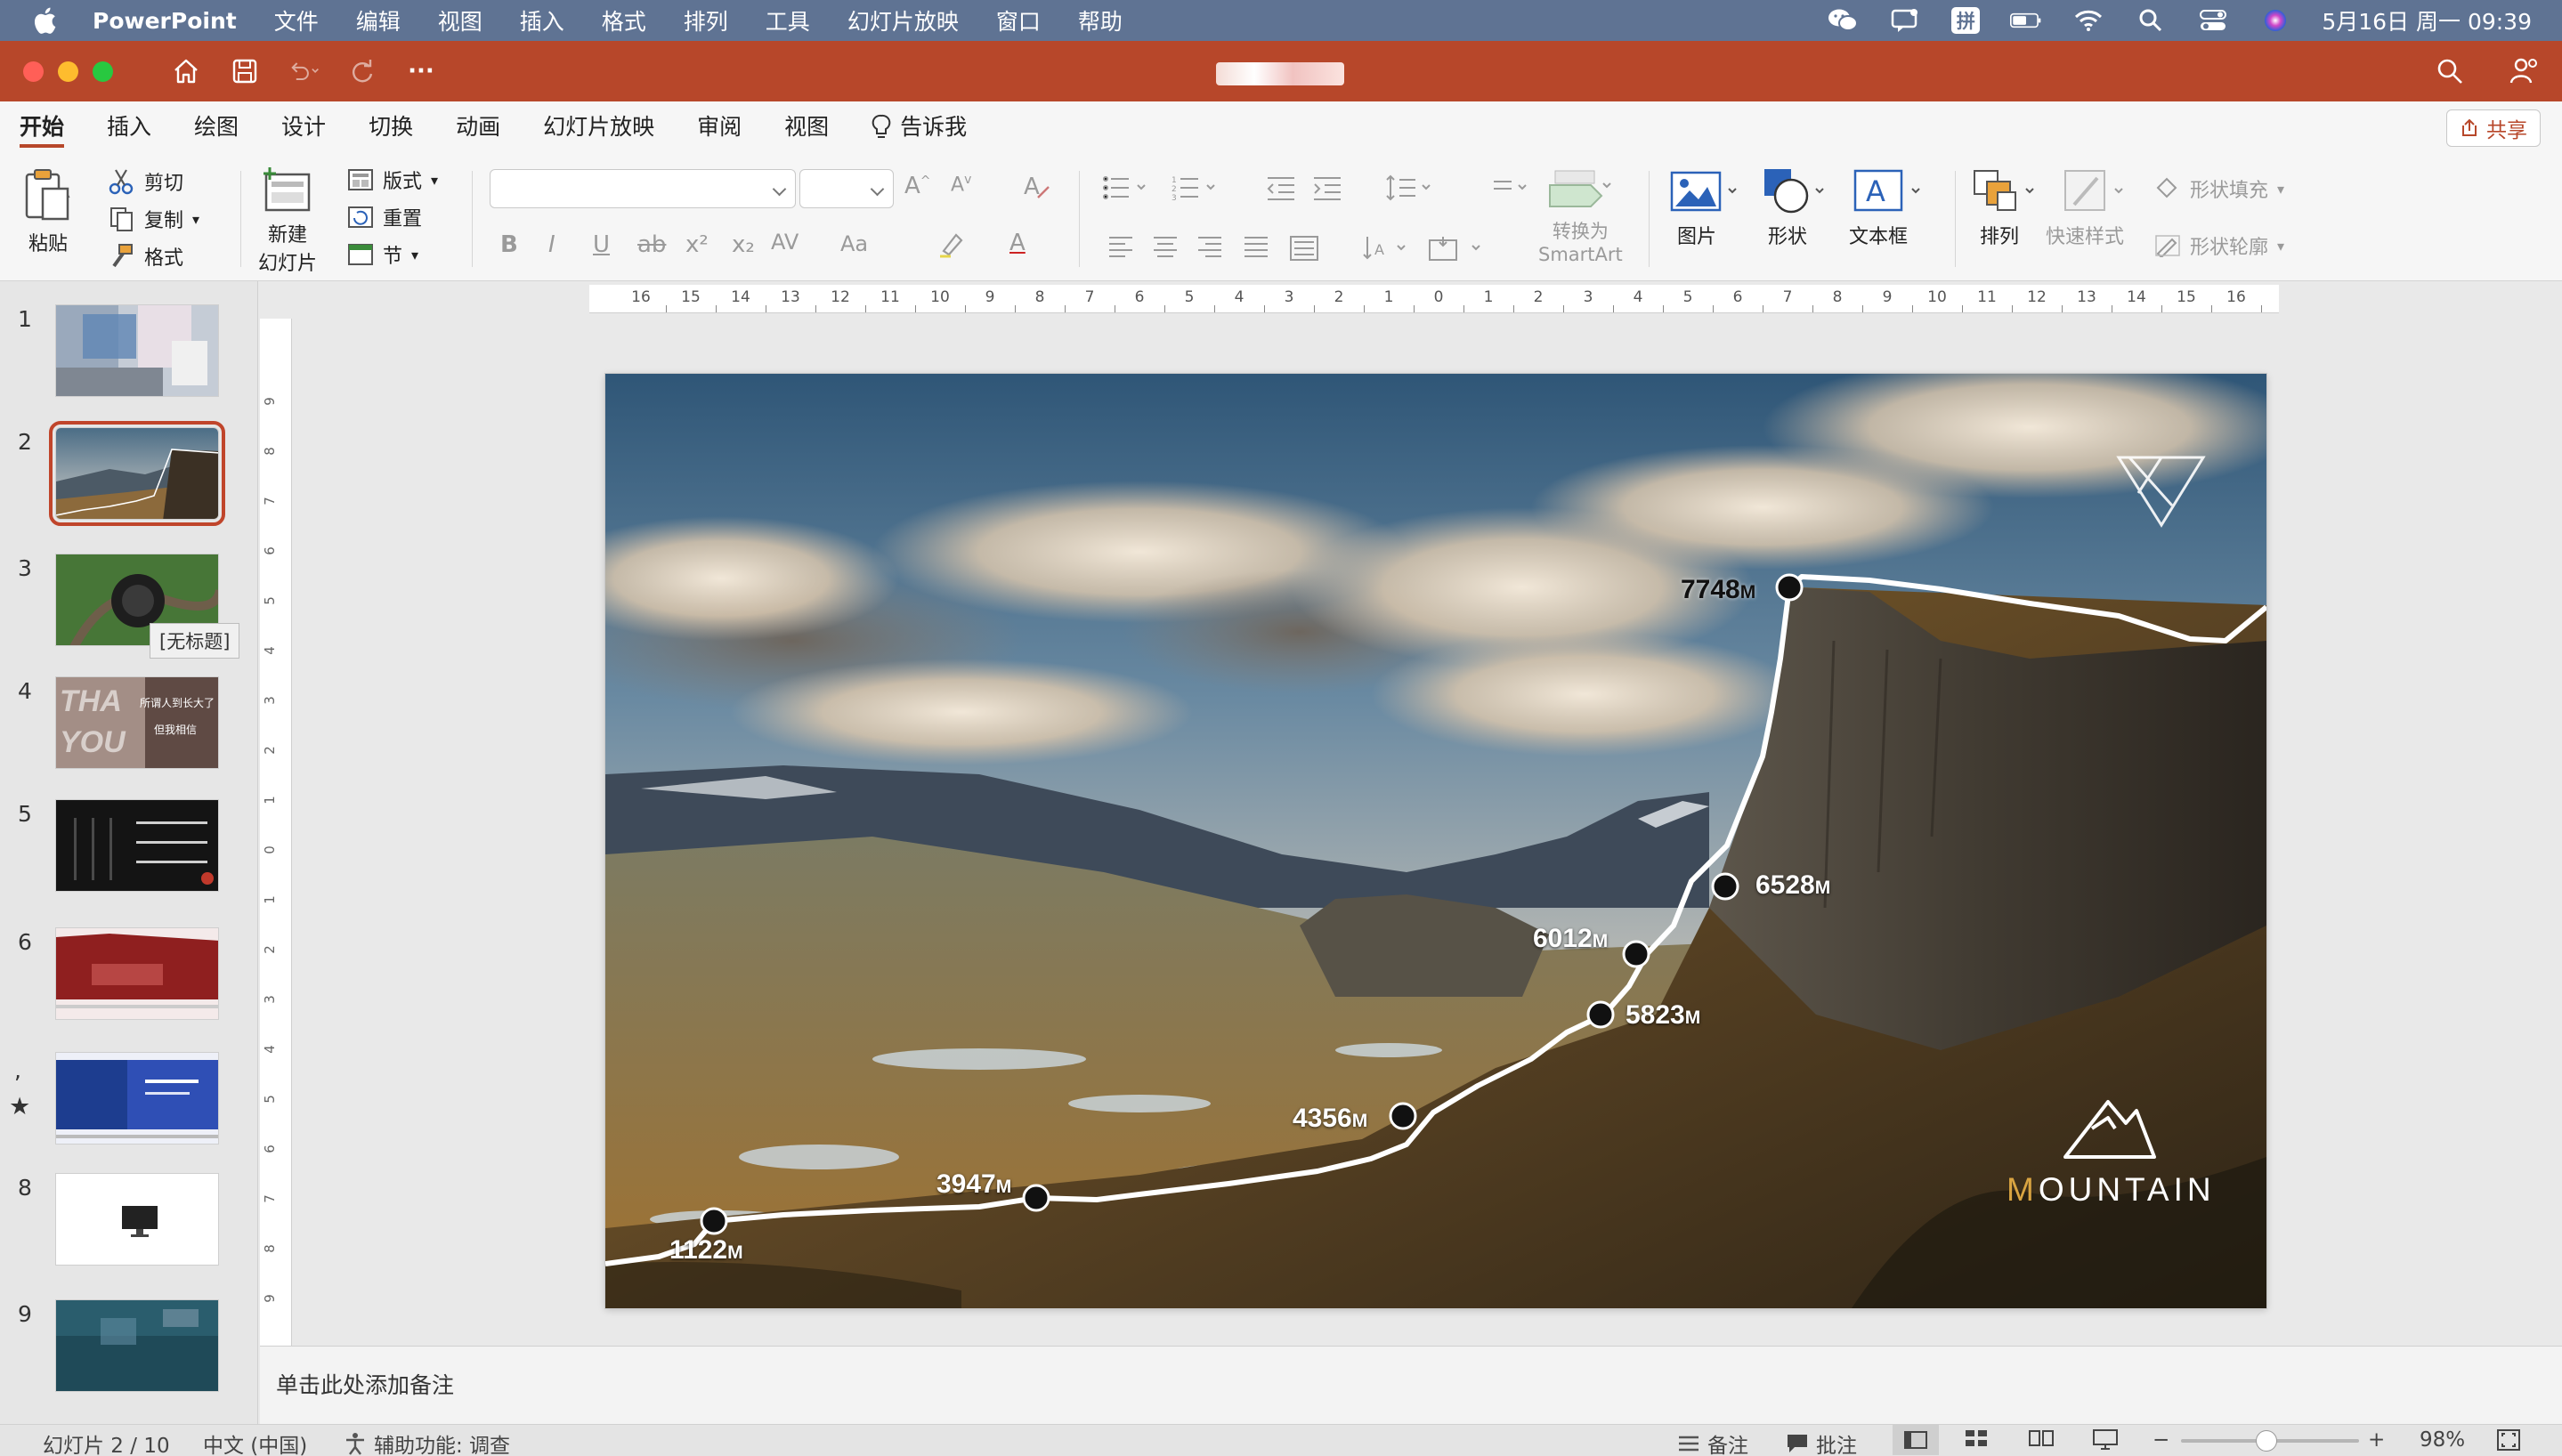 The width and height of the screenshot is (2562, 1456). I want to click on layout-chevron-icon: ▾, so click(434, 180).